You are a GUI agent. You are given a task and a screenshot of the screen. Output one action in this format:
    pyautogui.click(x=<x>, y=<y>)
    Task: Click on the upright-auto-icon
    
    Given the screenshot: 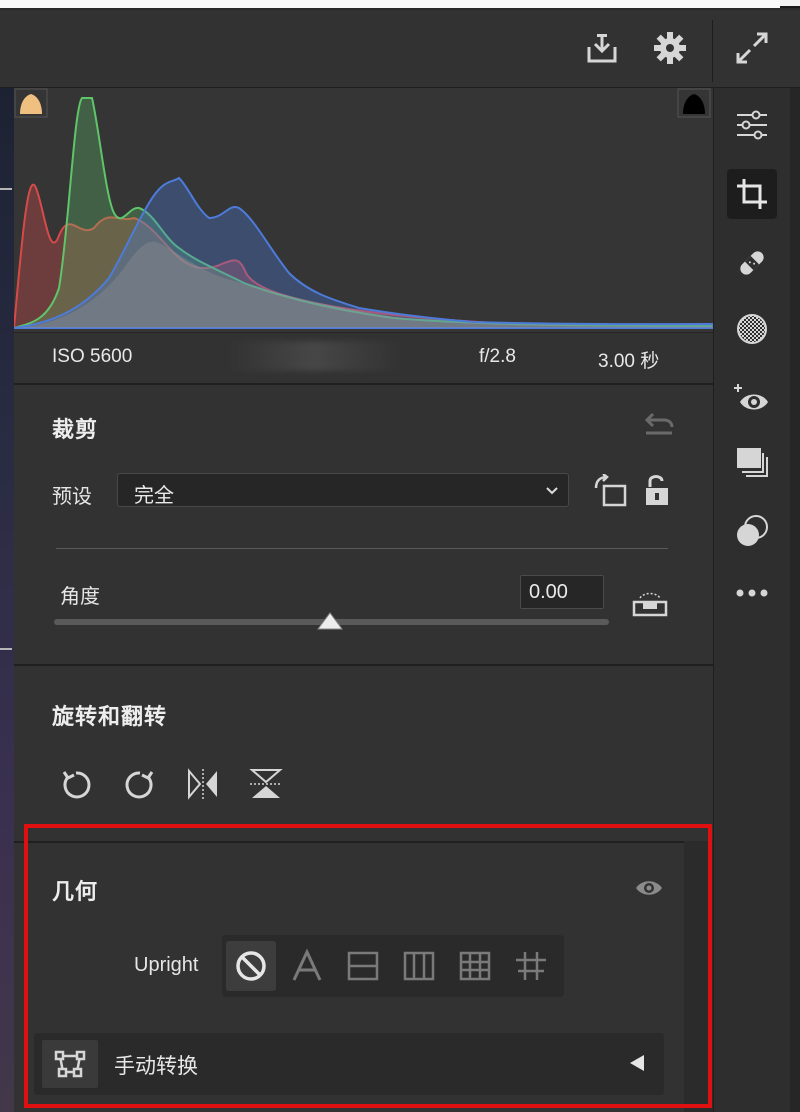 What is the action you would take?
    pyautogui.click(x=307, y=966)
    